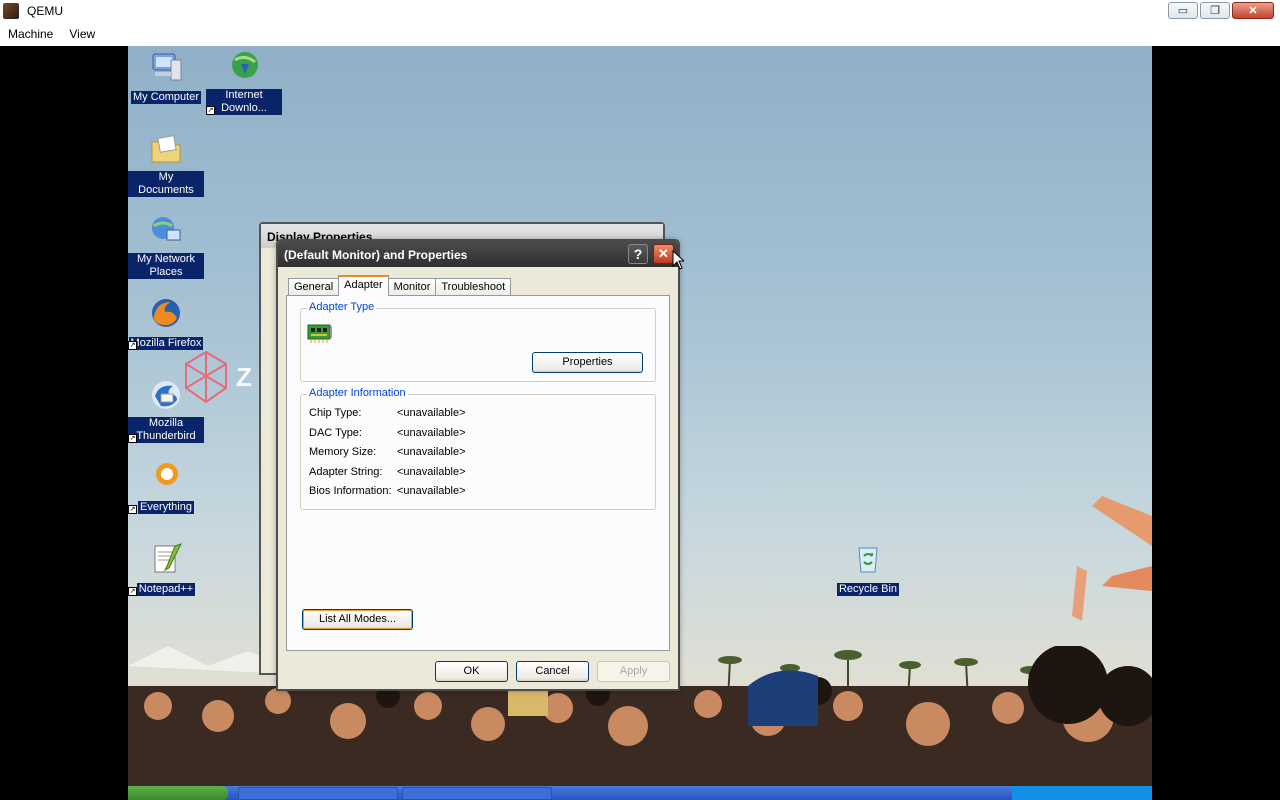  What do you see at coordinates (663, 254) in the screenshot?
I see `dialog-close-button: ✕` at bounding box center [663, 254].